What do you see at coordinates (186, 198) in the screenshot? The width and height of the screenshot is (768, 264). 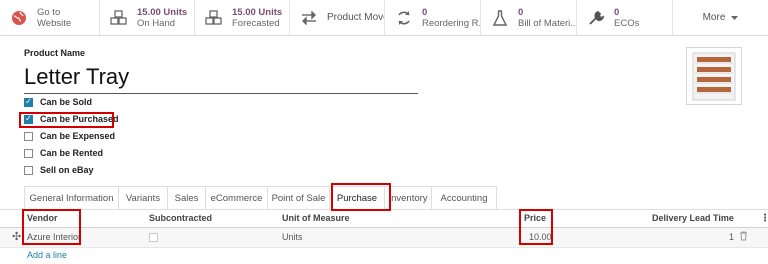 I see `tab-sales: Sales` at bounding box center [186, 198].